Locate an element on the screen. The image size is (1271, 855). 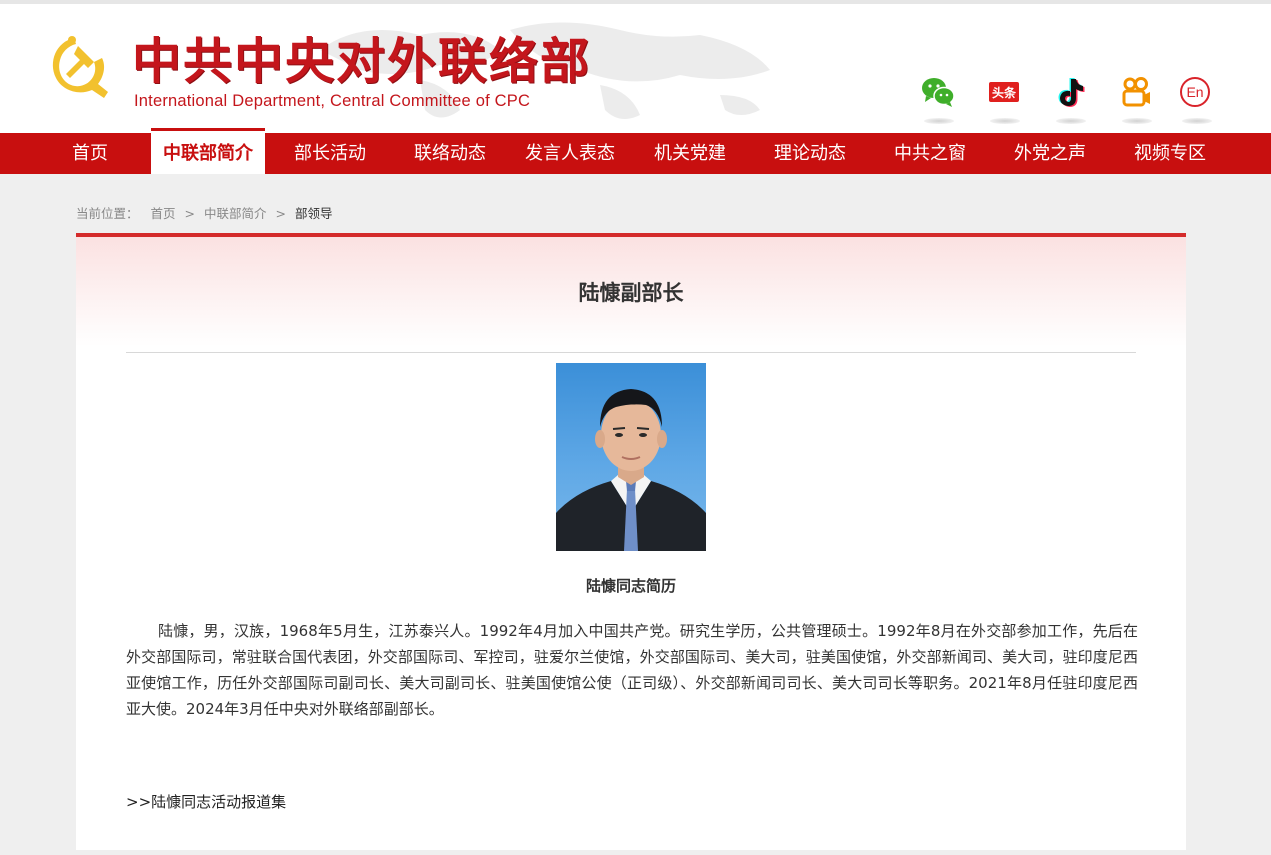
nav-item-theory: 理论动态 is located at coordinates (810, 153).